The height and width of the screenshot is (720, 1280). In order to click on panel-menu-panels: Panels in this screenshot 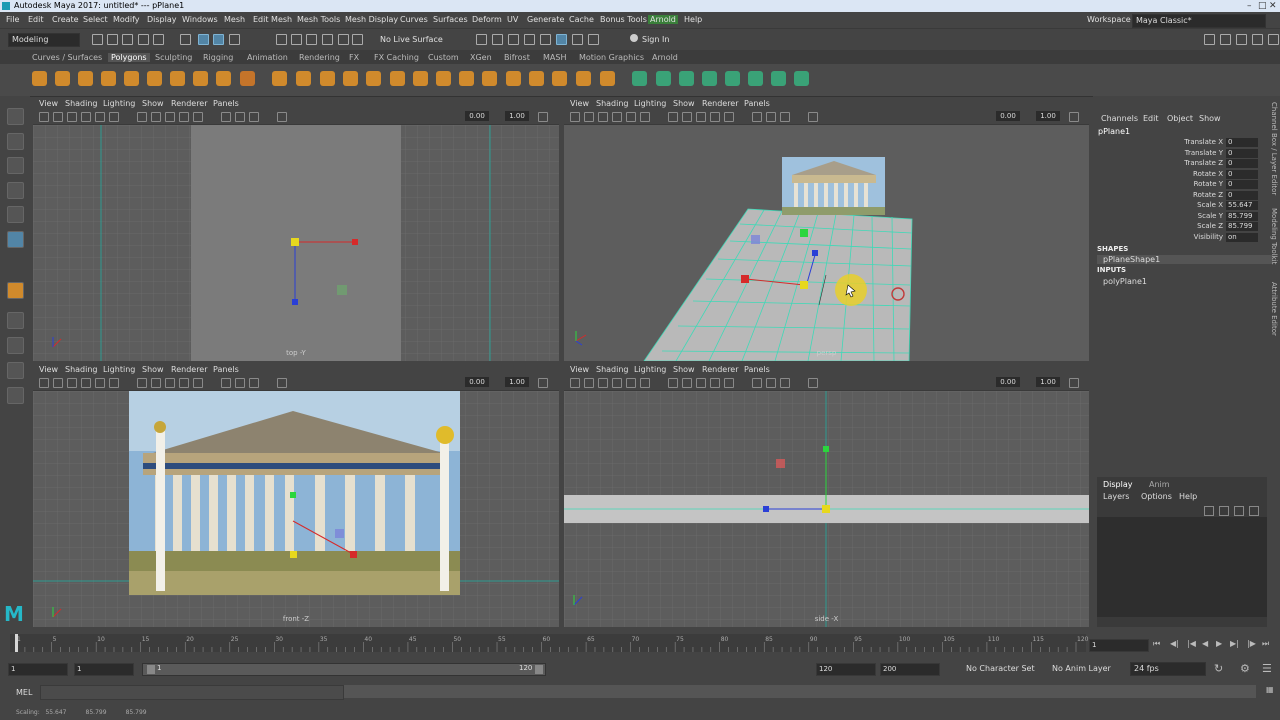, I will do `click(757, 369)`.